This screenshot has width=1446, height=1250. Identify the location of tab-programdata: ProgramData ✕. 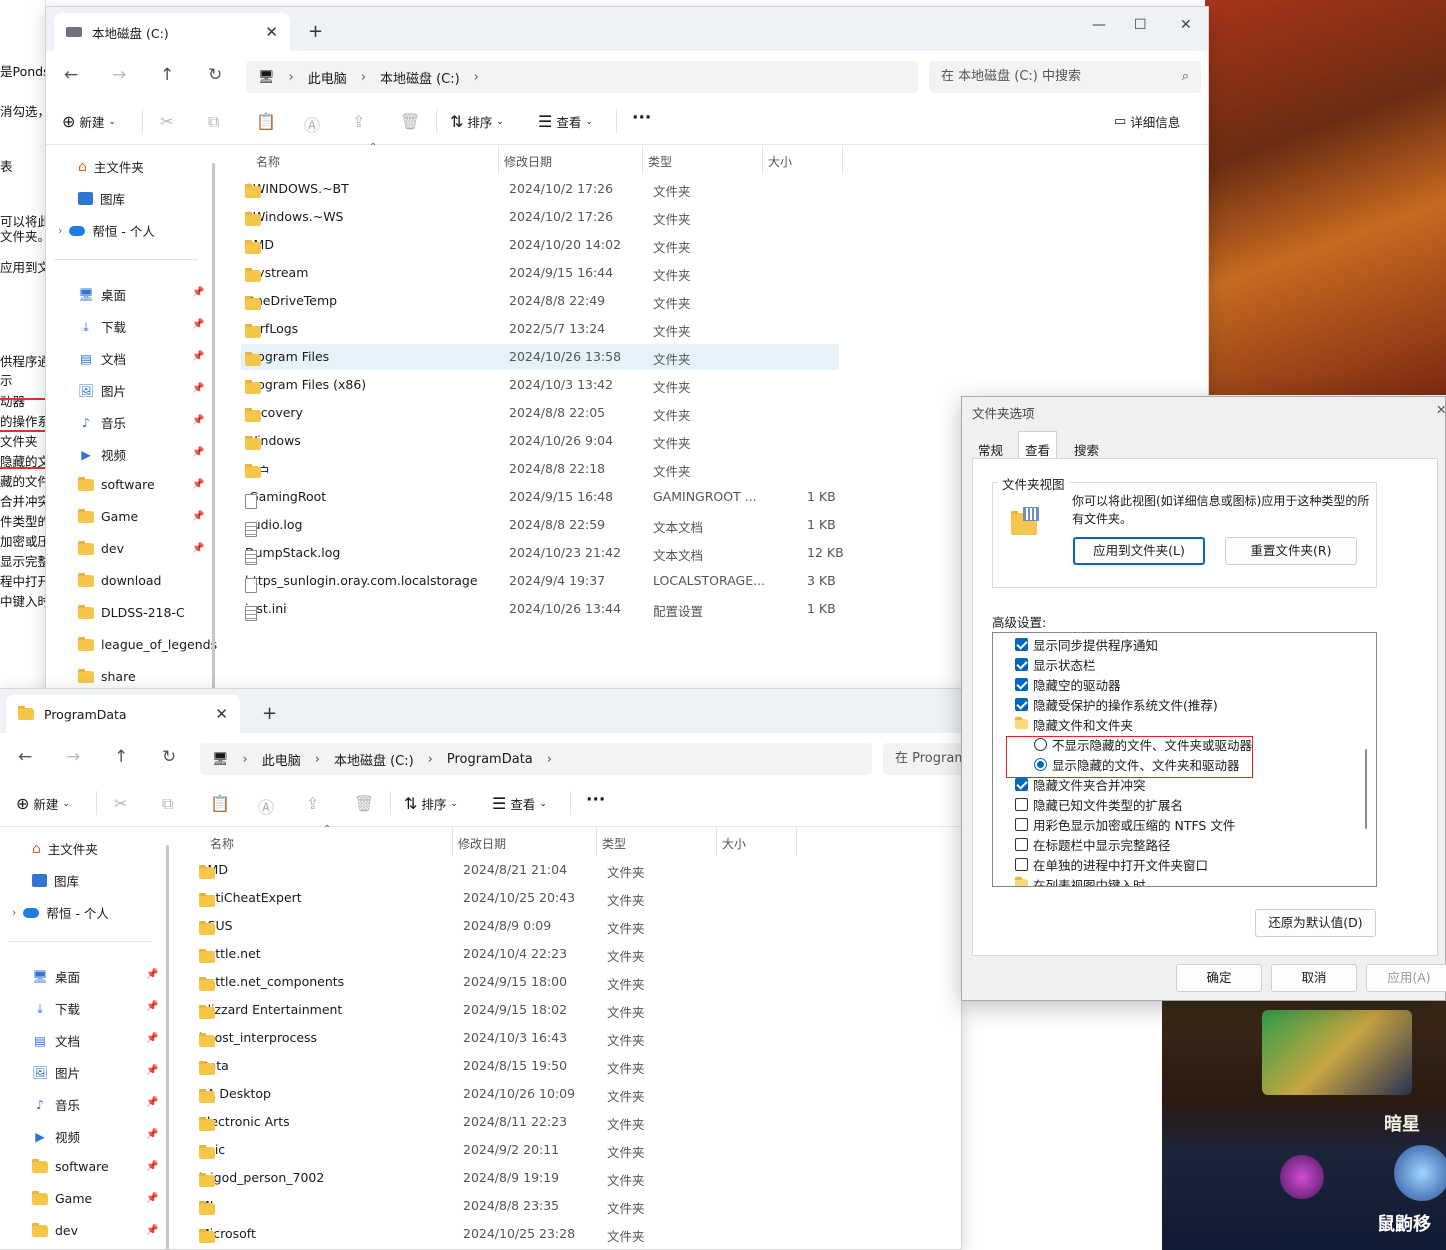
(123, 714).